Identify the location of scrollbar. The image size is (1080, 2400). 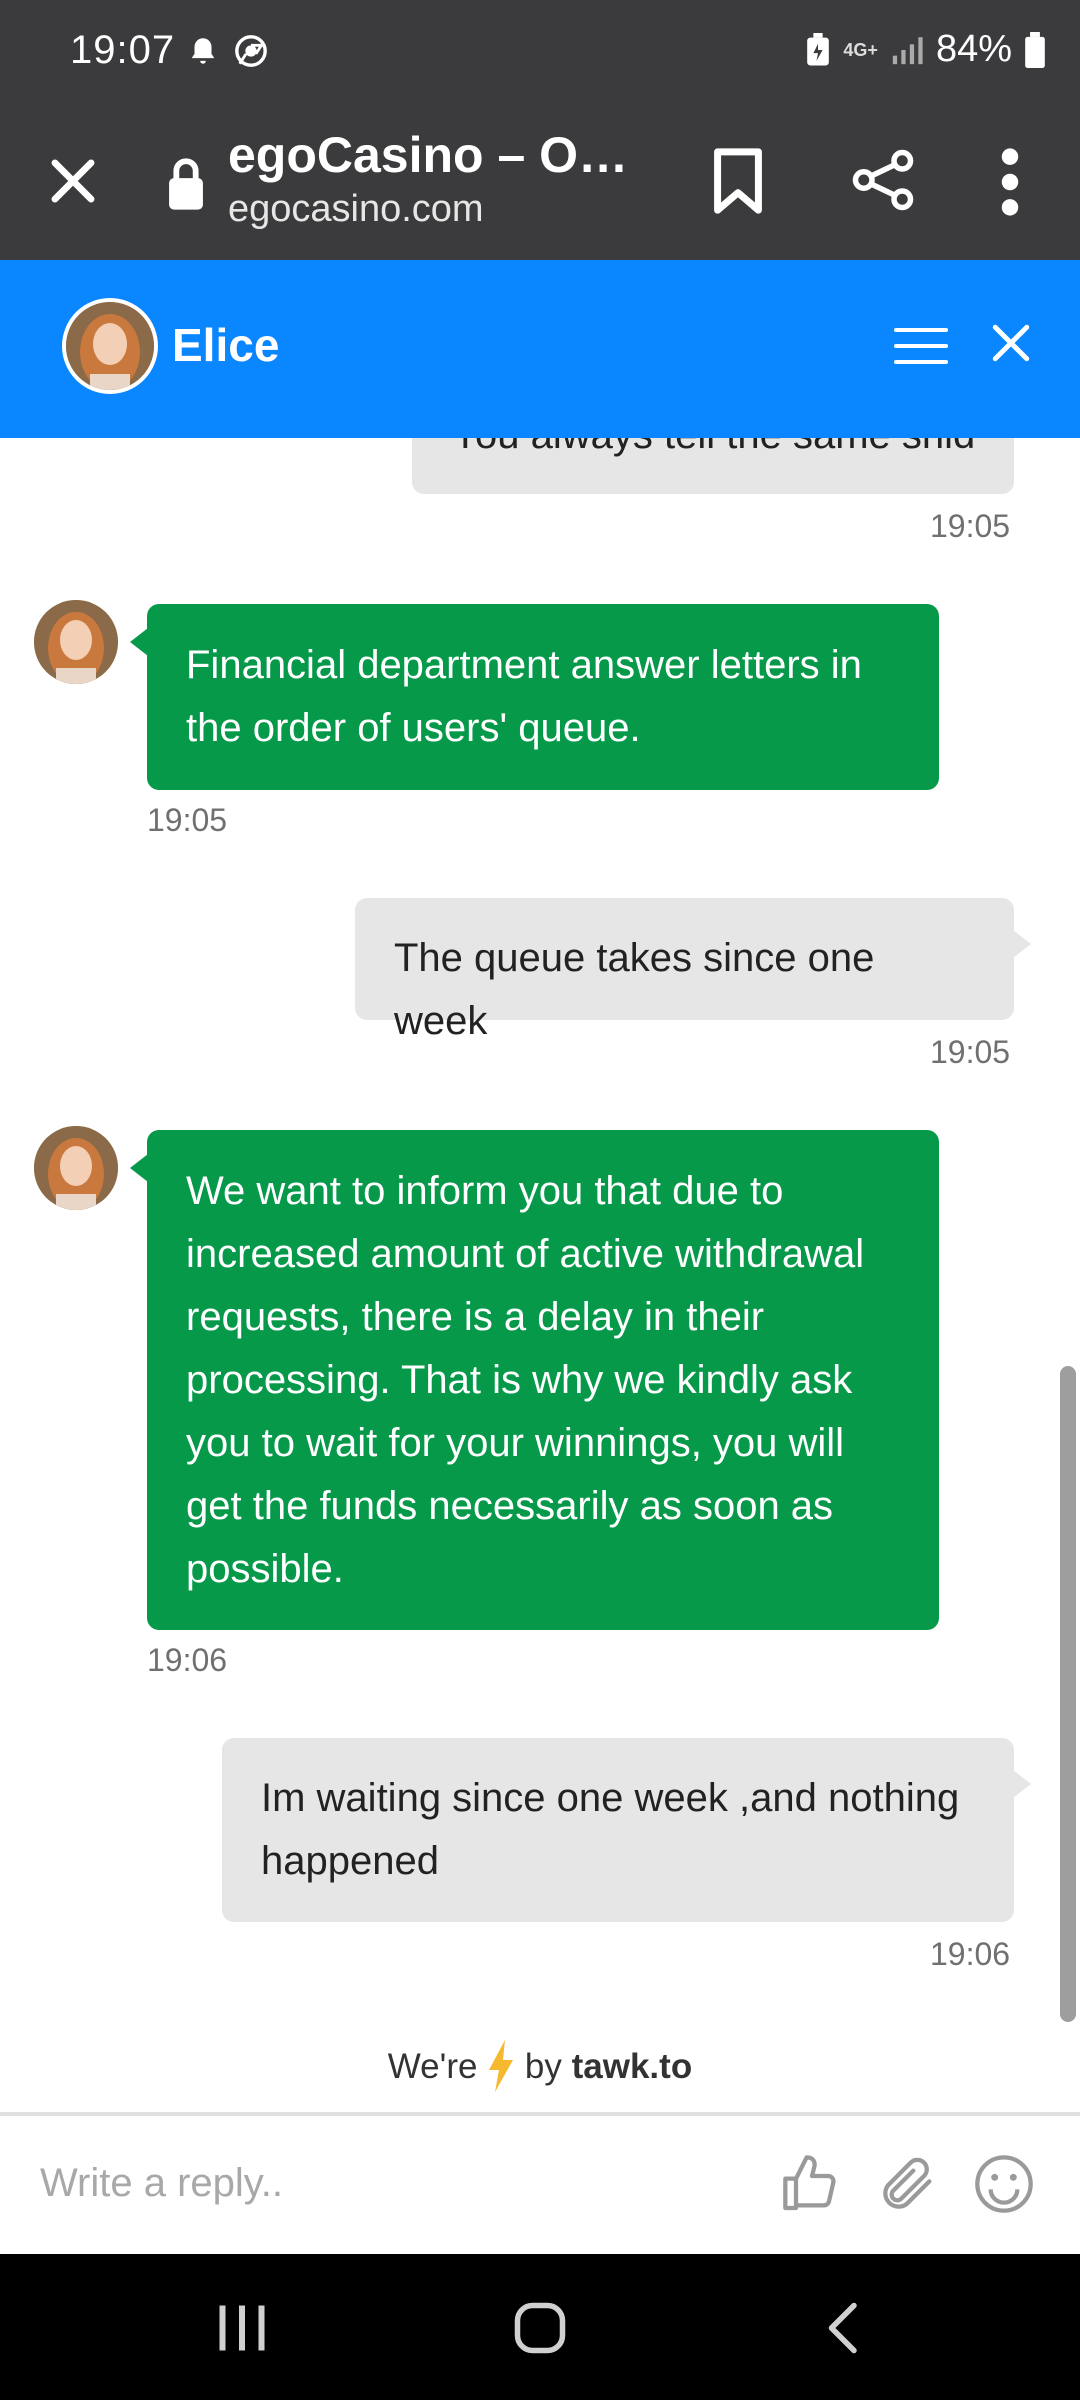
(1068, 1694).